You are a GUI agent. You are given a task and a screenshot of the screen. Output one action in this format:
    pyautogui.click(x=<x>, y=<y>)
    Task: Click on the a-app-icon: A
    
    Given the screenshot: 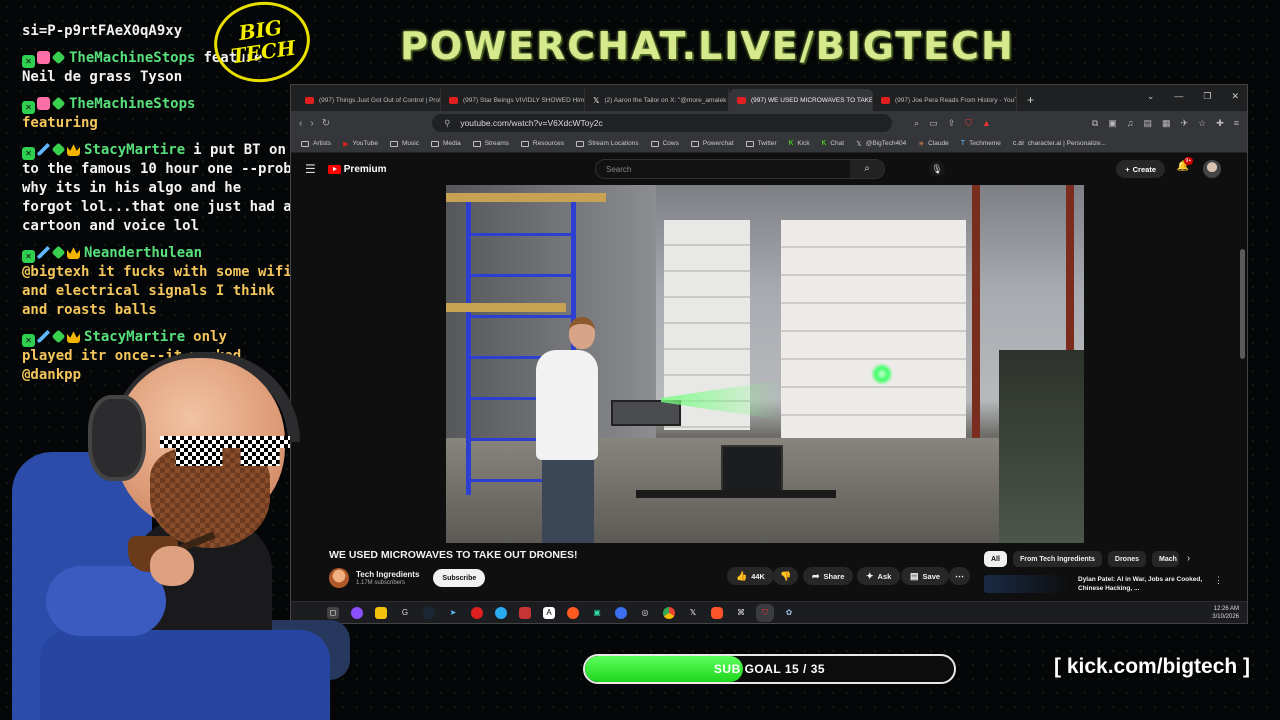 What is the action you would take?
    pyautogui.click(x=549, y=612)
    